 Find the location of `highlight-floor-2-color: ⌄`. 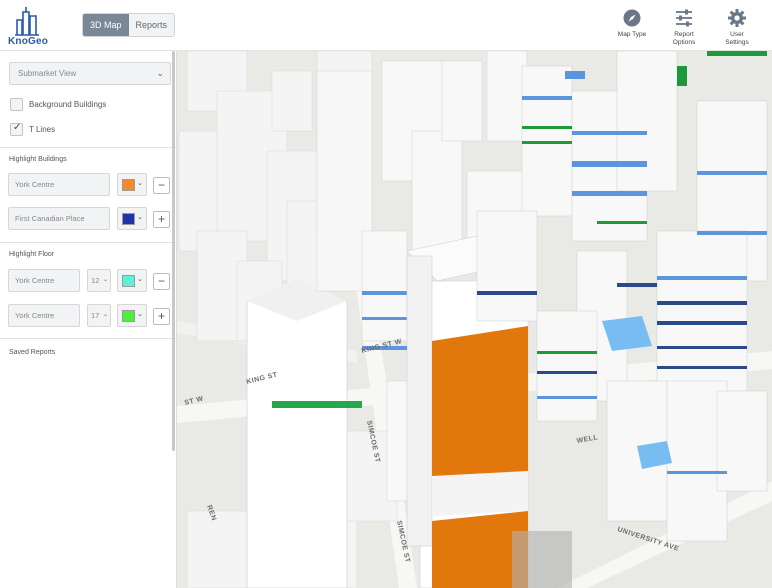

highlight-floor-2-color: ⌄ is located at coordinates (132, 315).